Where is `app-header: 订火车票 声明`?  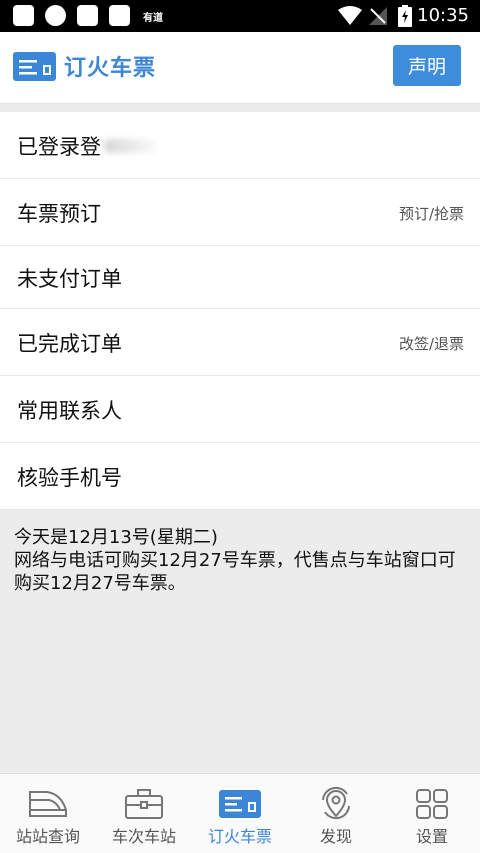
app-header: 订火车票 声明 is located at coordinates (240, 68).